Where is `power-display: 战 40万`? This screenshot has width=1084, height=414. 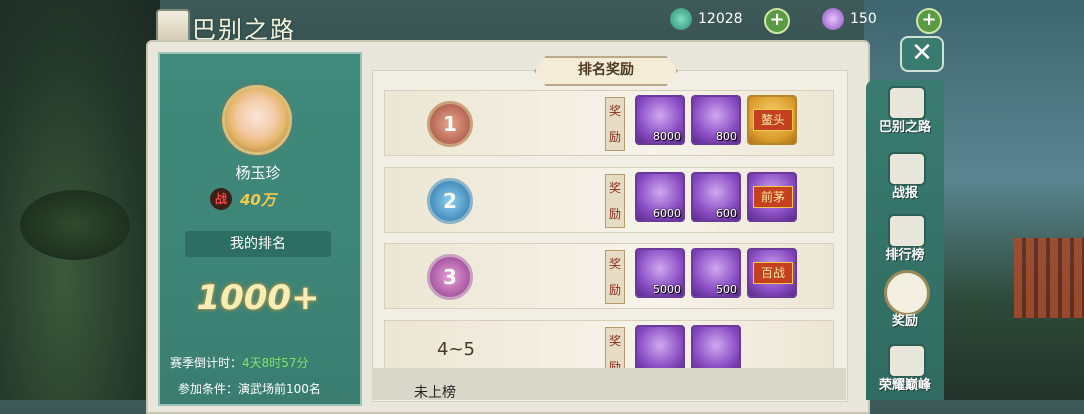
power-display: 战 40万 is located at coordinates (260, 200).